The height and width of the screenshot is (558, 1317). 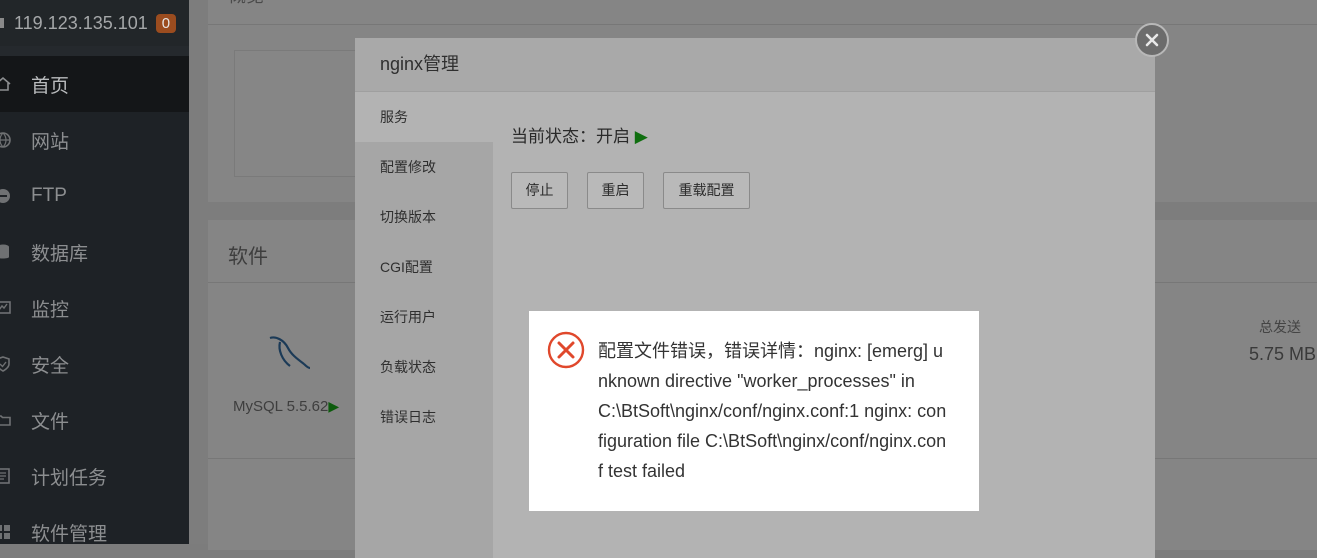 I want to click on sidebar-item-label: 计划任务, so click(x=69, y=478).